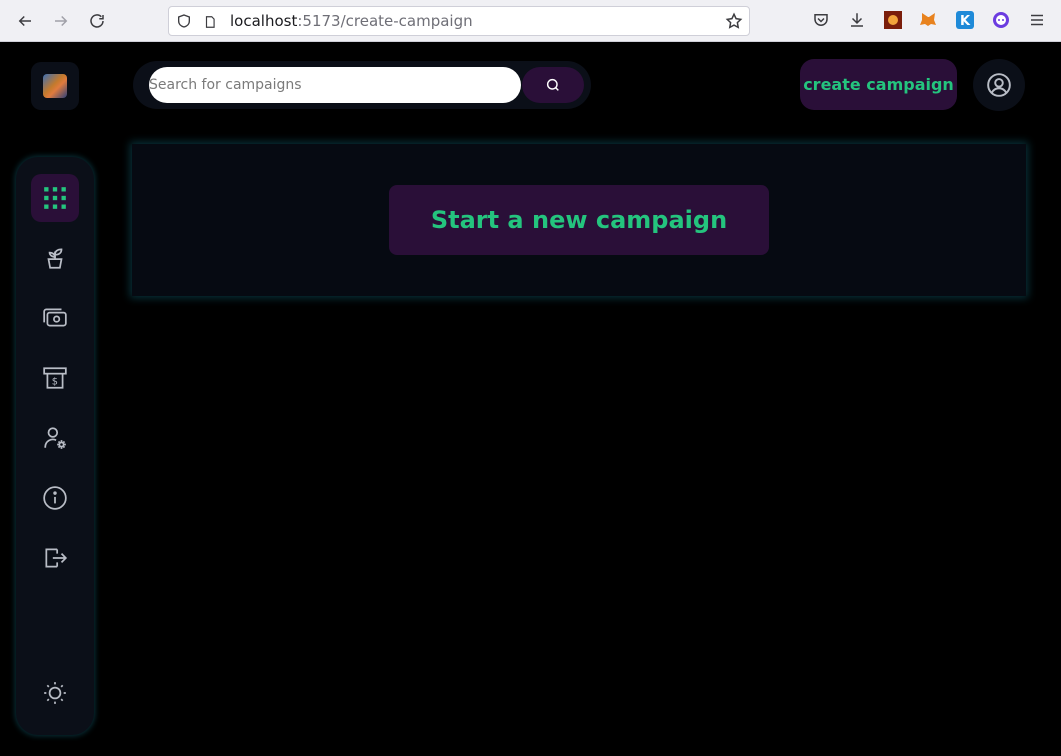 This screenshot has width=1061, height=756. I want to click on extension-k-icon: K, so click(965, 20).